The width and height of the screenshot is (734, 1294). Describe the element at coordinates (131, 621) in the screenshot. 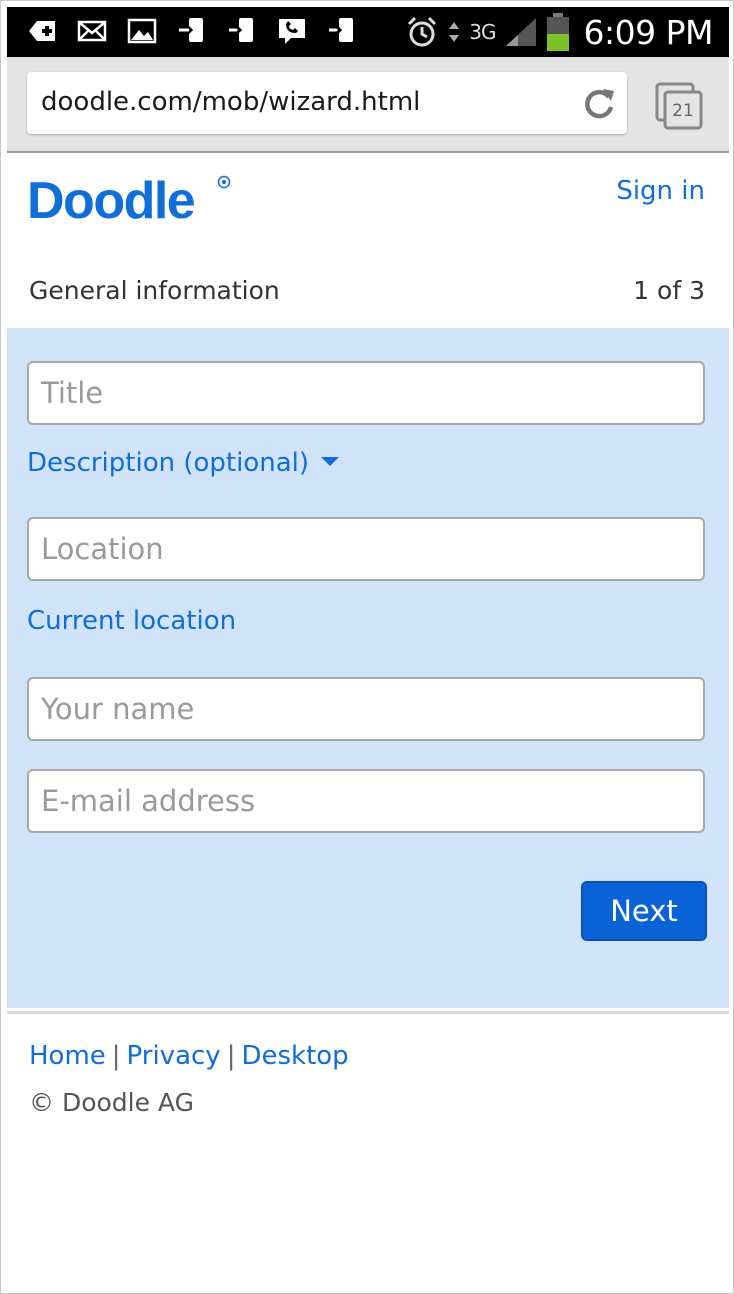

I see `current-location-link: Current location` at that location.